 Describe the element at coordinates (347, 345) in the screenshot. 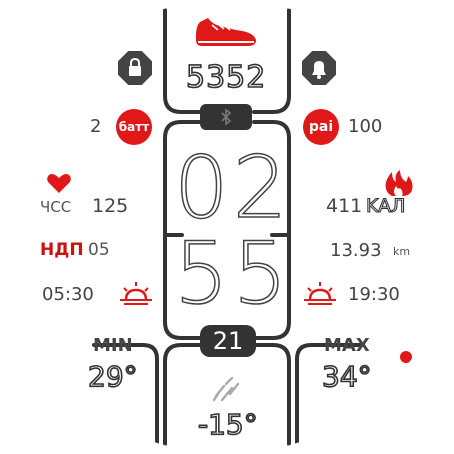

I see `weather-max-label: MAX` at that location.